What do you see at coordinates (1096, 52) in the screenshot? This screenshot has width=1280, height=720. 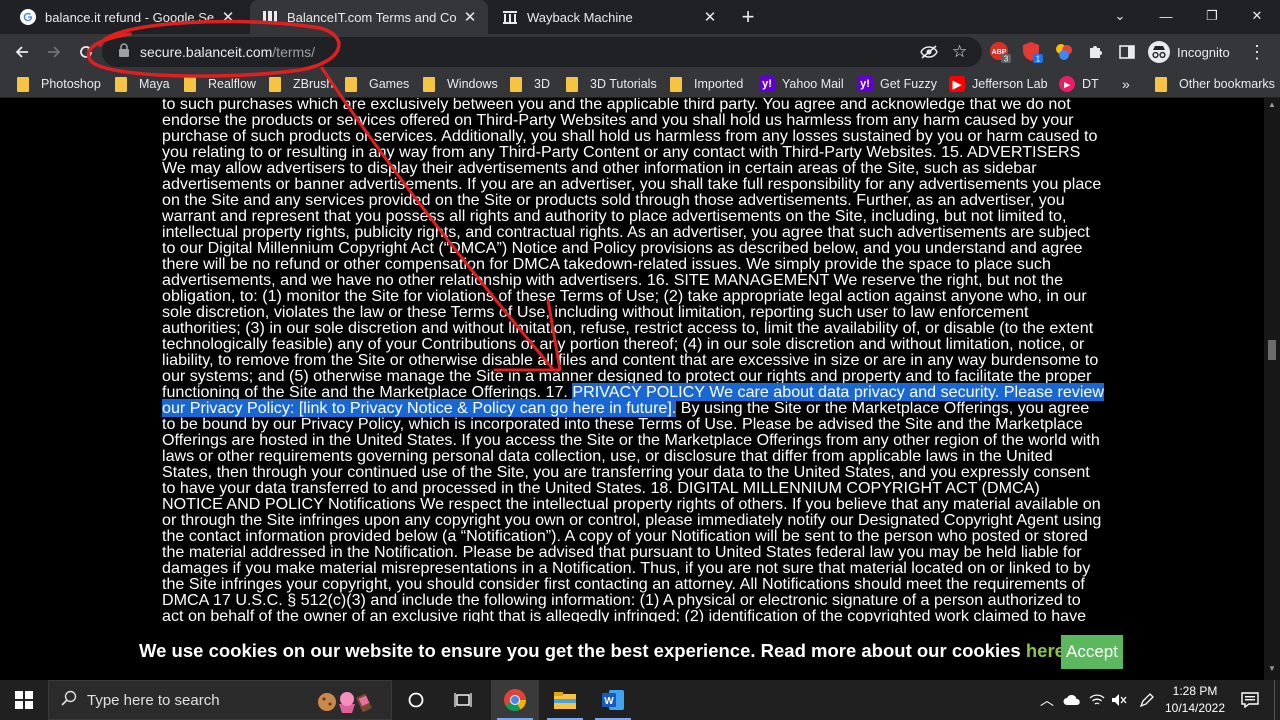 I see `extensions-puzzle-icon` at bounding box center [1096, 52].